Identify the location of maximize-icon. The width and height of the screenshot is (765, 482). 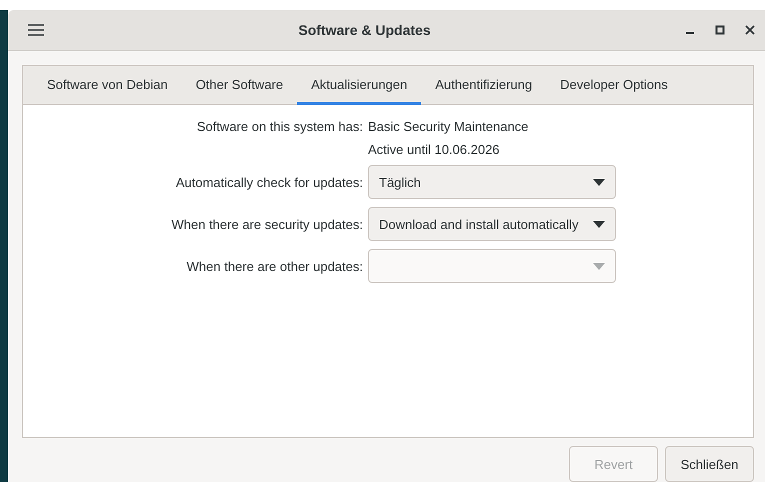
(720, 30).